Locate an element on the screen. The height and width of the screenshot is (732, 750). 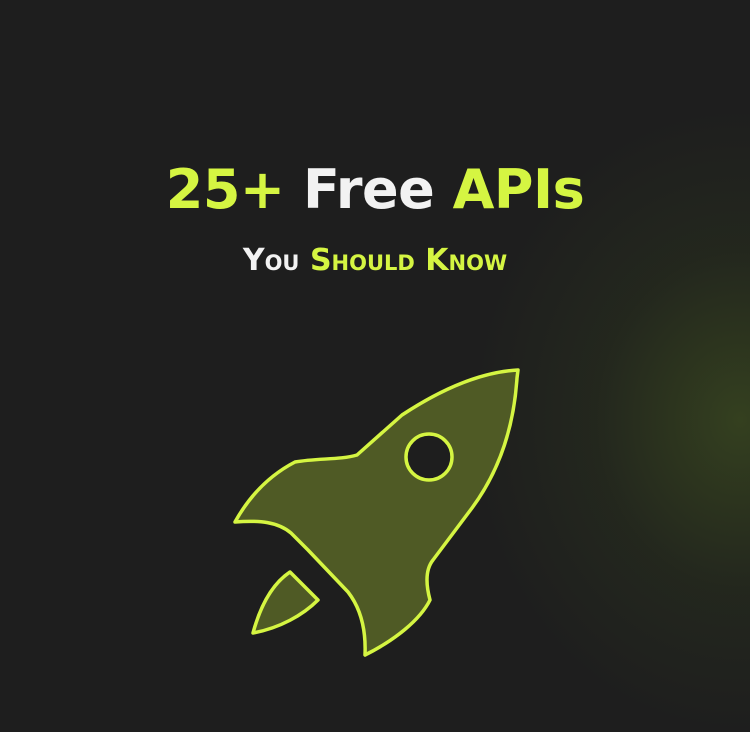
subheadline-you: You is located at coordinates (271, 260).